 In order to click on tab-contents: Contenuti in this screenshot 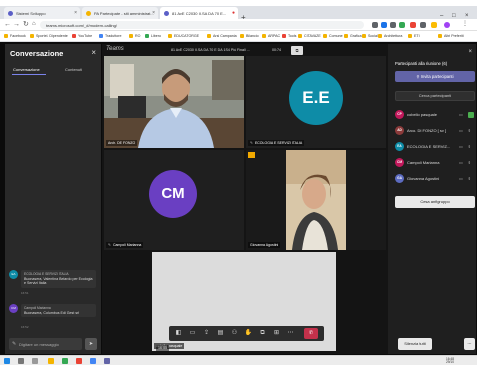, I will do `click(73, 69)`.